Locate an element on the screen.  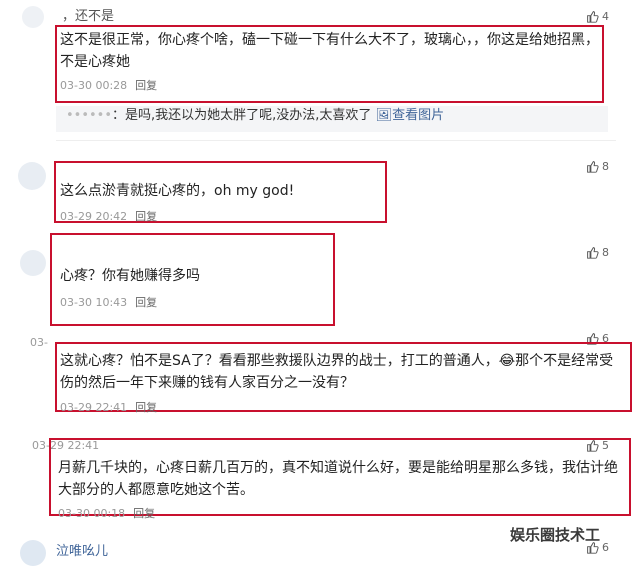
comment-meta: 03-29 20:42 回复 is located at coordinates (108, 216).